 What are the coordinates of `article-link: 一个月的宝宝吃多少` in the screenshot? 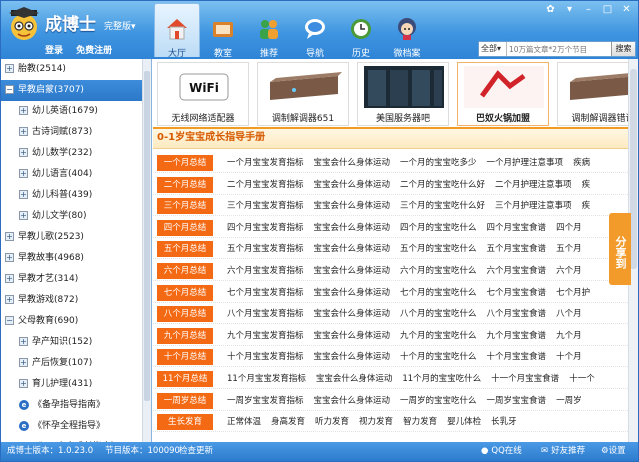 It's located at (438, 163).